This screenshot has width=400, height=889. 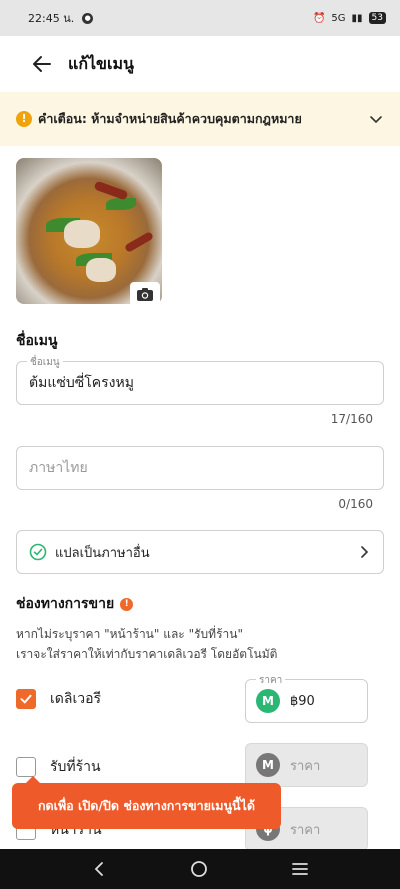 I want to click on system-nav-bar, so click(x=200, y=869).